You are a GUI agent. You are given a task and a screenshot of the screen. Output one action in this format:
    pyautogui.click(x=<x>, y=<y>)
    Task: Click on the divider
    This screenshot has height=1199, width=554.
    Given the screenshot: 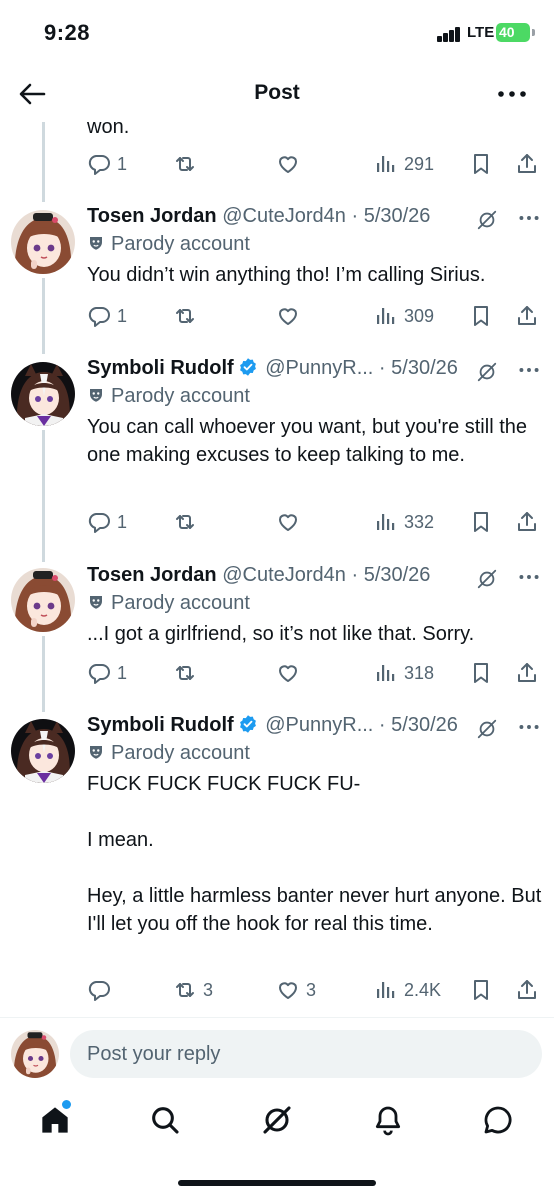 What is the action you would take?
    pyautogui.click(x=277, y=1017)
    